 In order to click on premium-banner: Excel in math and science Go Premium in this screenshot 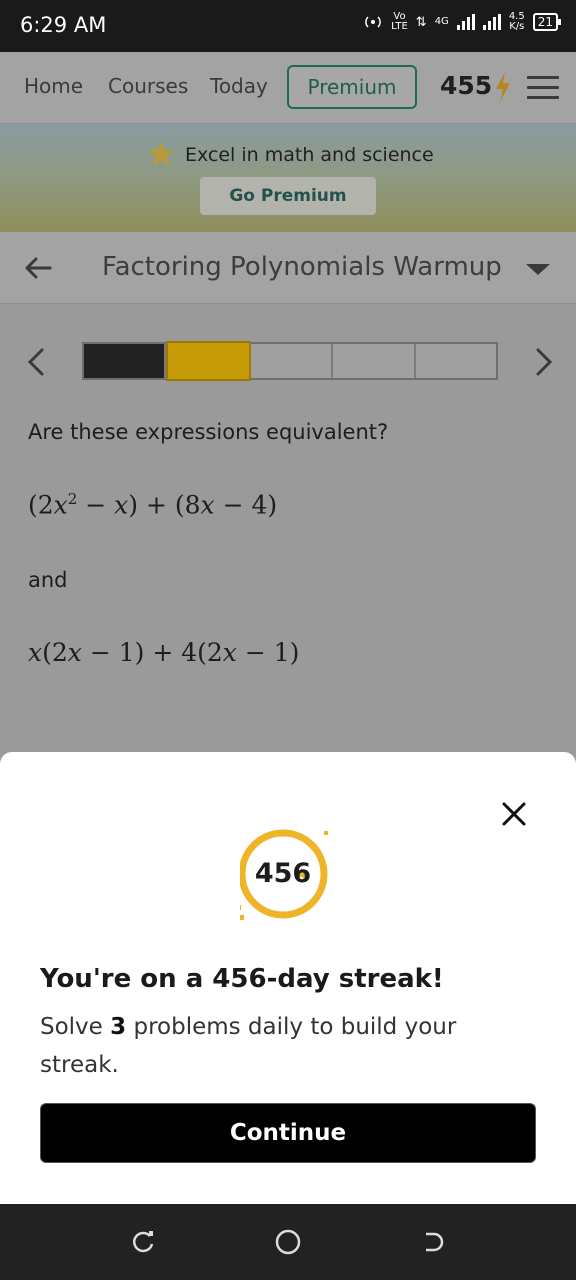, I will do `click(288, 178)`.